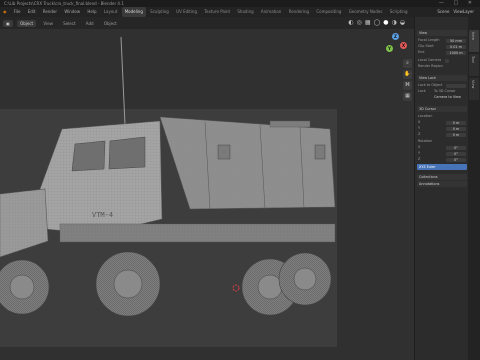  What do you see at coordinates (111, 12) in the screenshot?
I see `workspace-tab-layout: Layout` at bounding box center [111, 12].